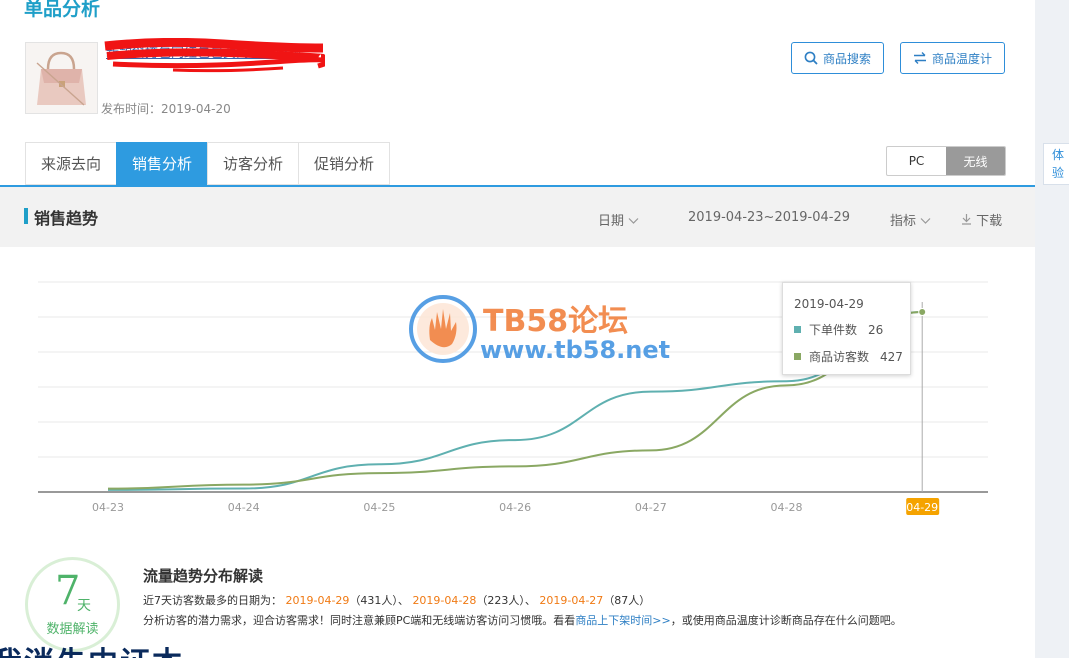  I want to click on orders-swatch, so click(797, 329).